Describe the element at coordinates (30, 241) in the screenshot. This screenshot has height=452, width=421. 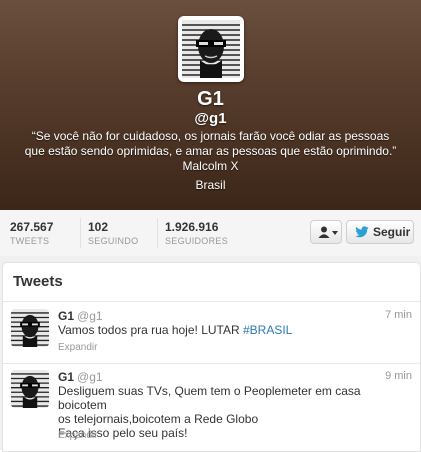
I see `stat-tweets-label: TWEETS` at that location.